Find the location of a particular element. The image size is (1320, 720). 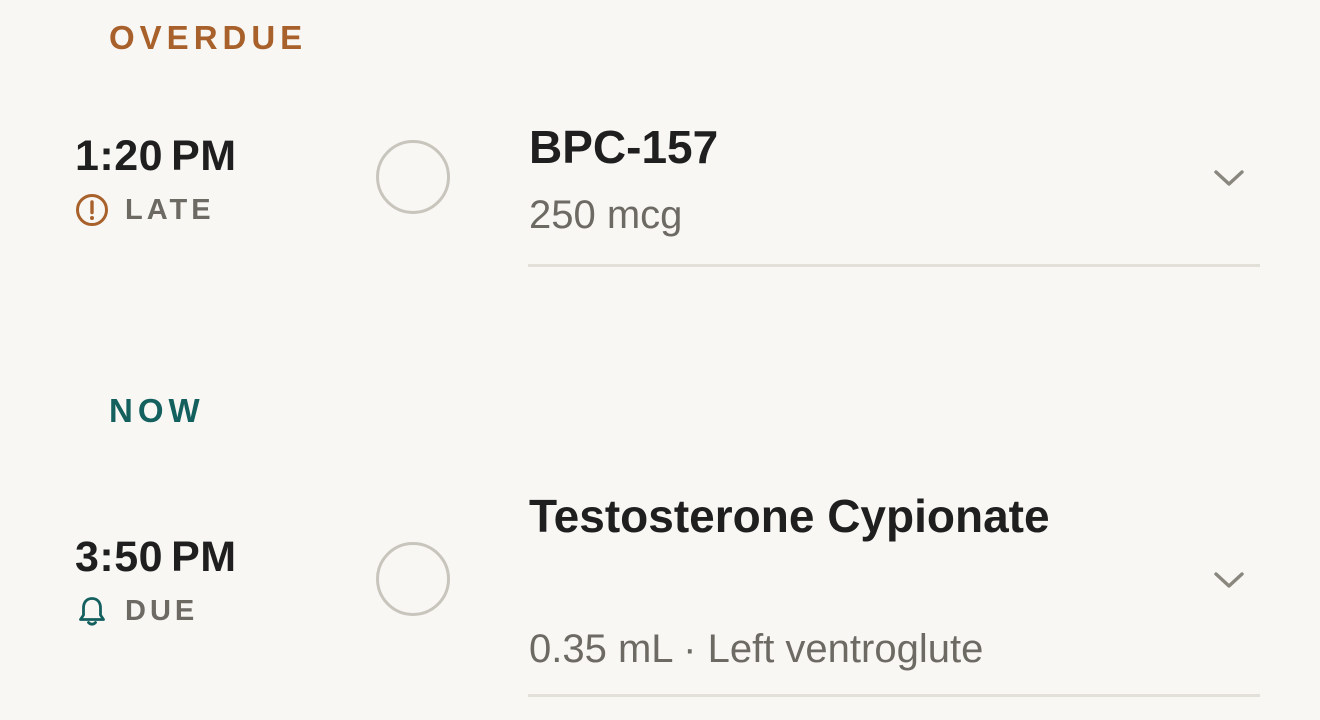

dose-status: DUE is located at coordinates (136, 611).